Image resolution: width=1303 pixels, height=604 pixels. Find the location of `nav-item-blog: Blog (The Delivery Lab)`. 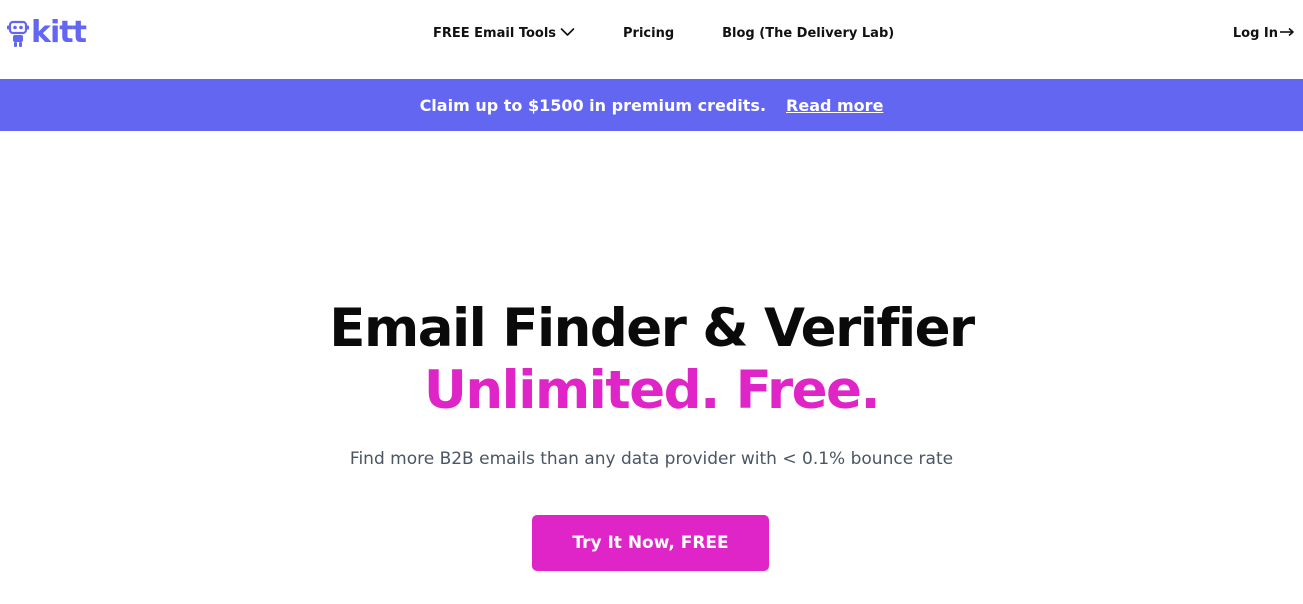

nav-item-blog: Blog (The Delivery Lab) is located at coordinates (808, 33).